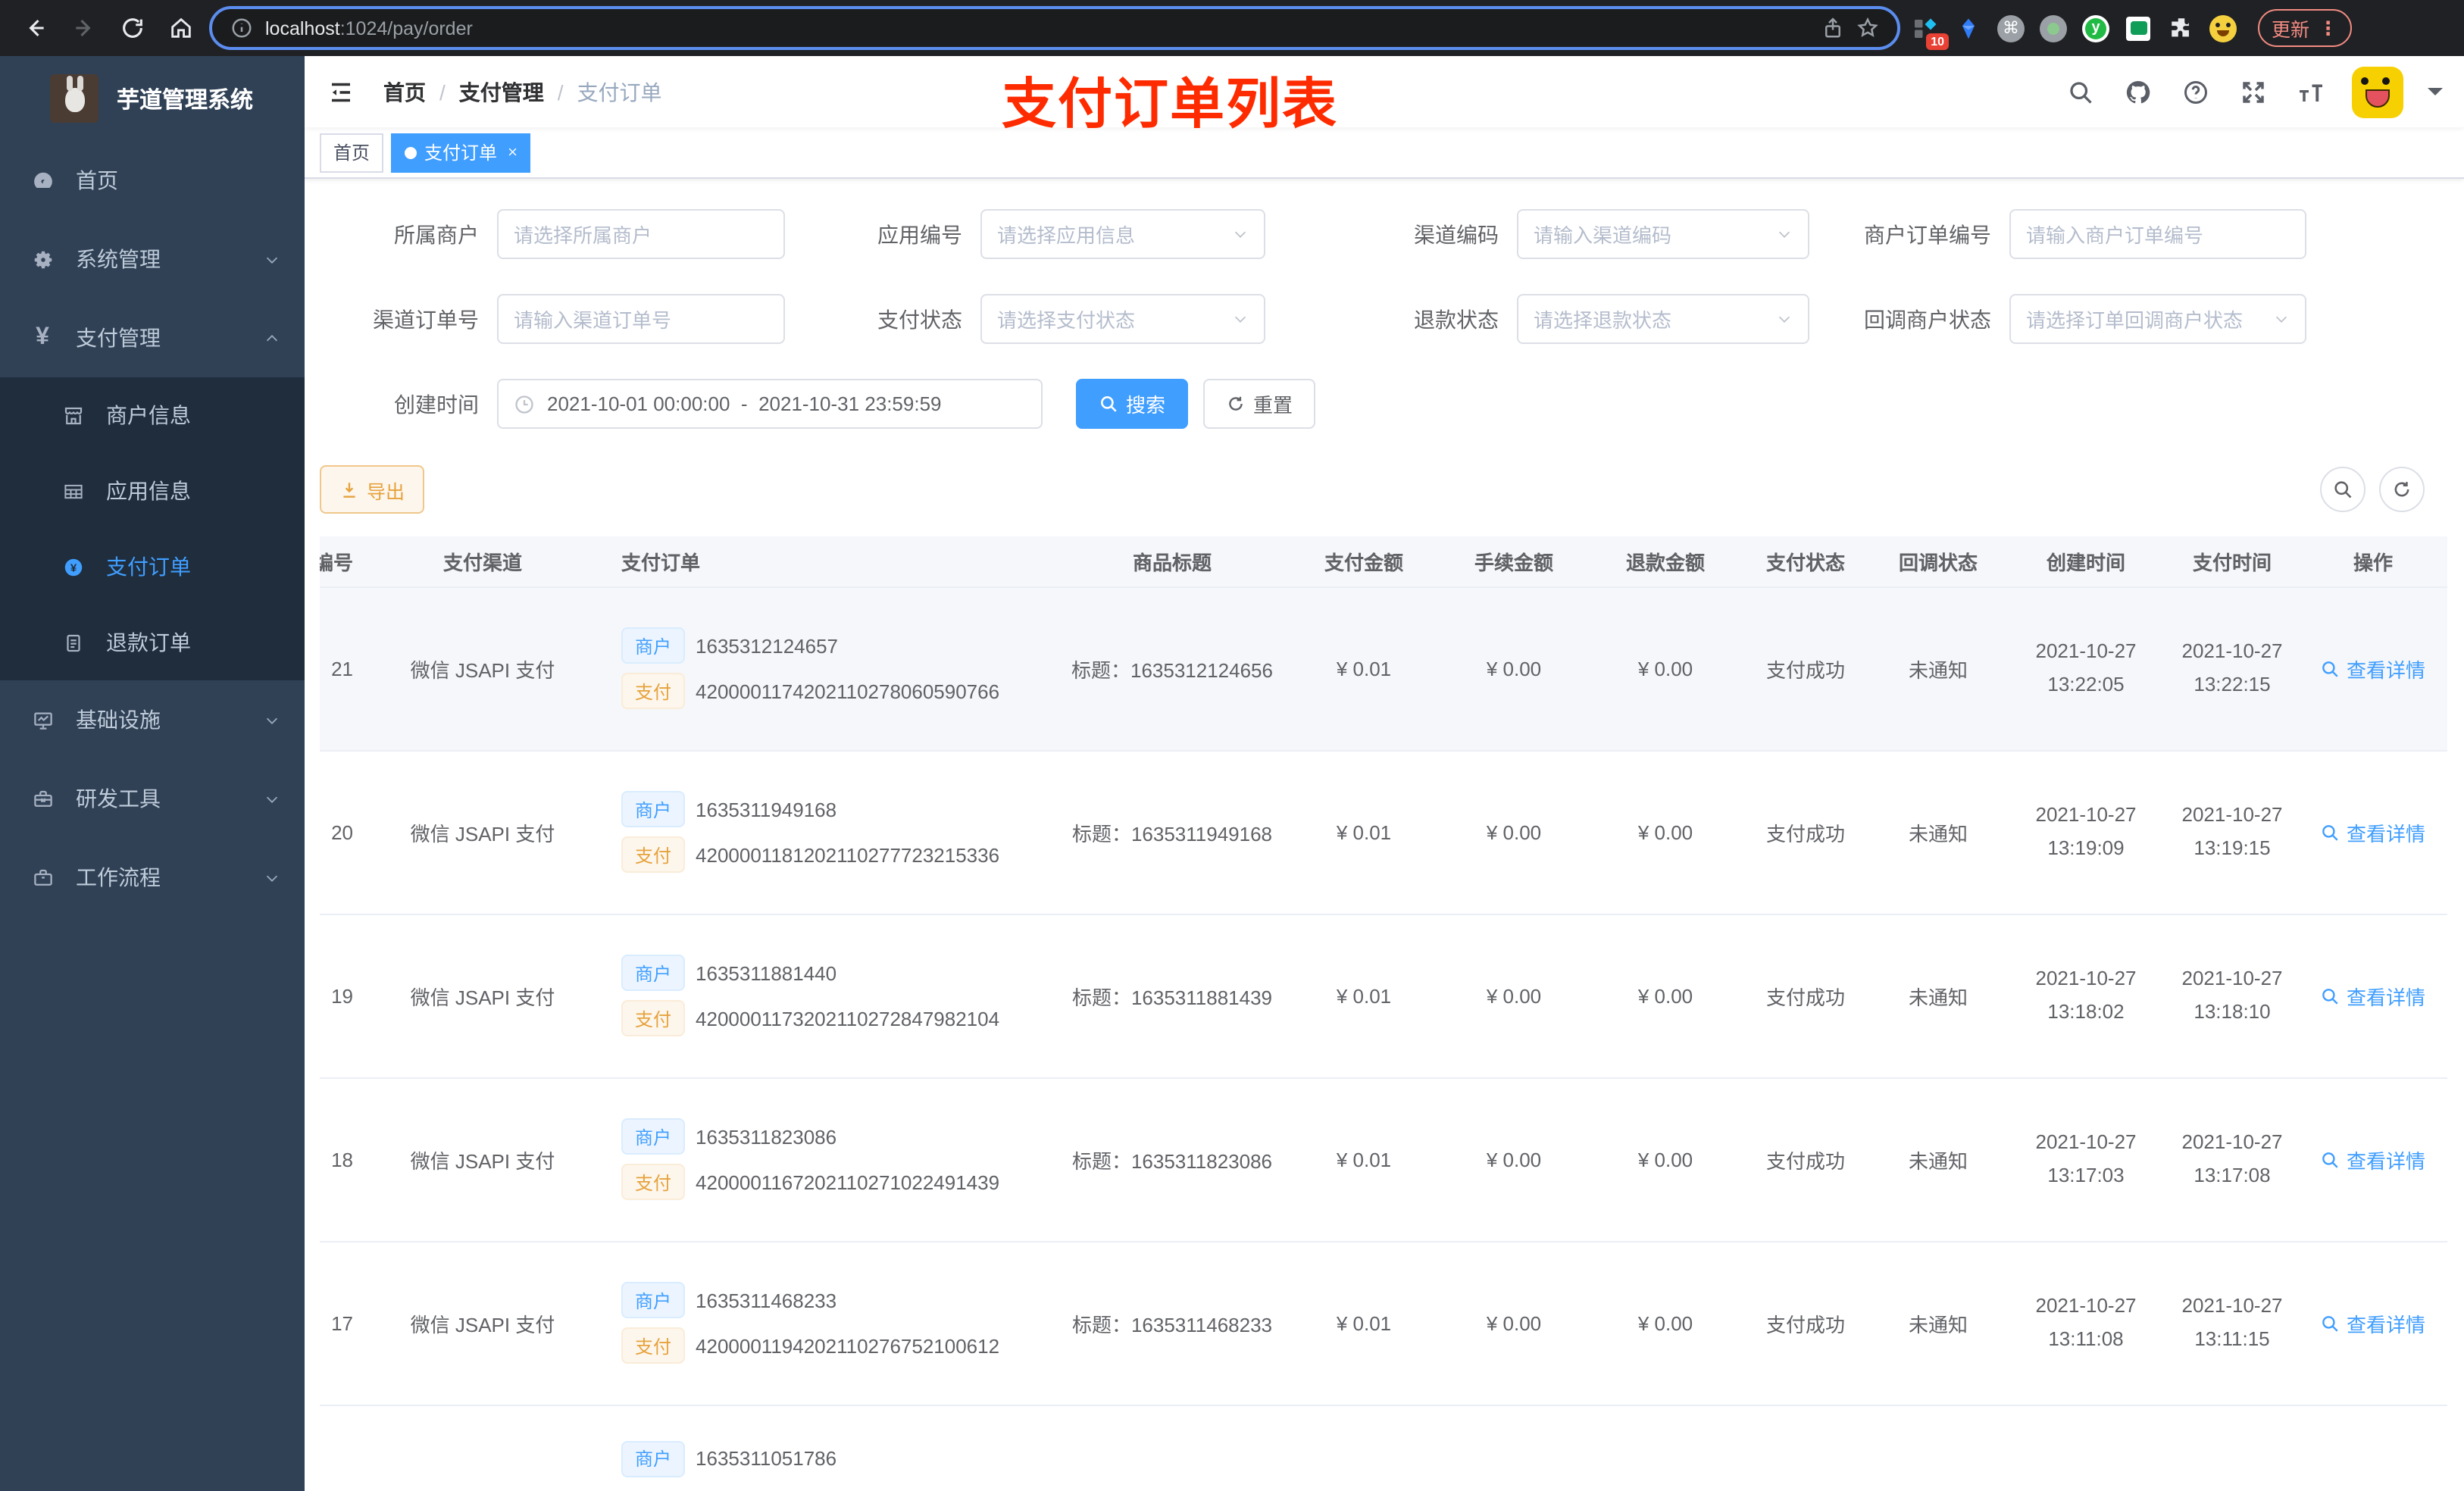 This screenshot has width=2464, height=1491. I want to click on extensions-puzzle-icon, so click(2180, 28).